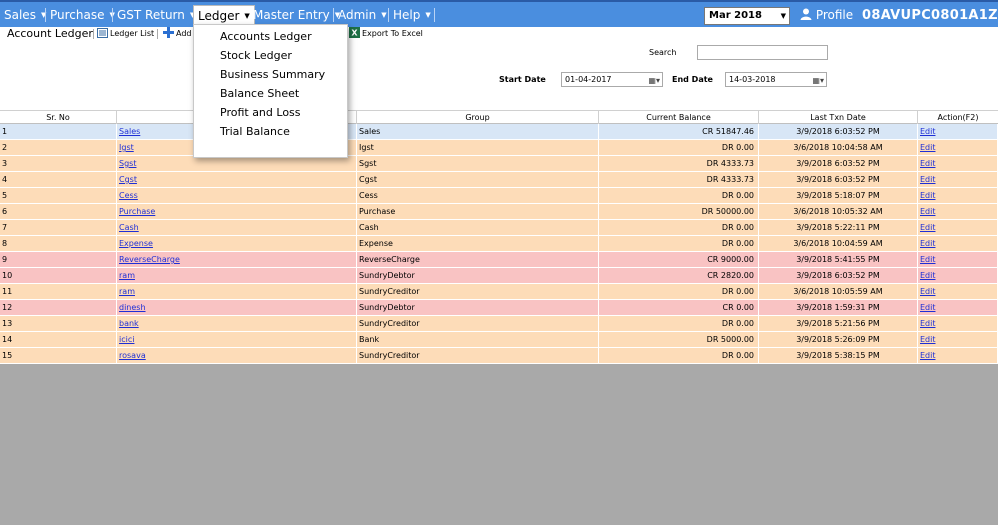 The image size is (998, 525). Describe the element at coordinates (237, 179) in the screenshot. I see `cell-ledger-name-link: Cgst` at that location.